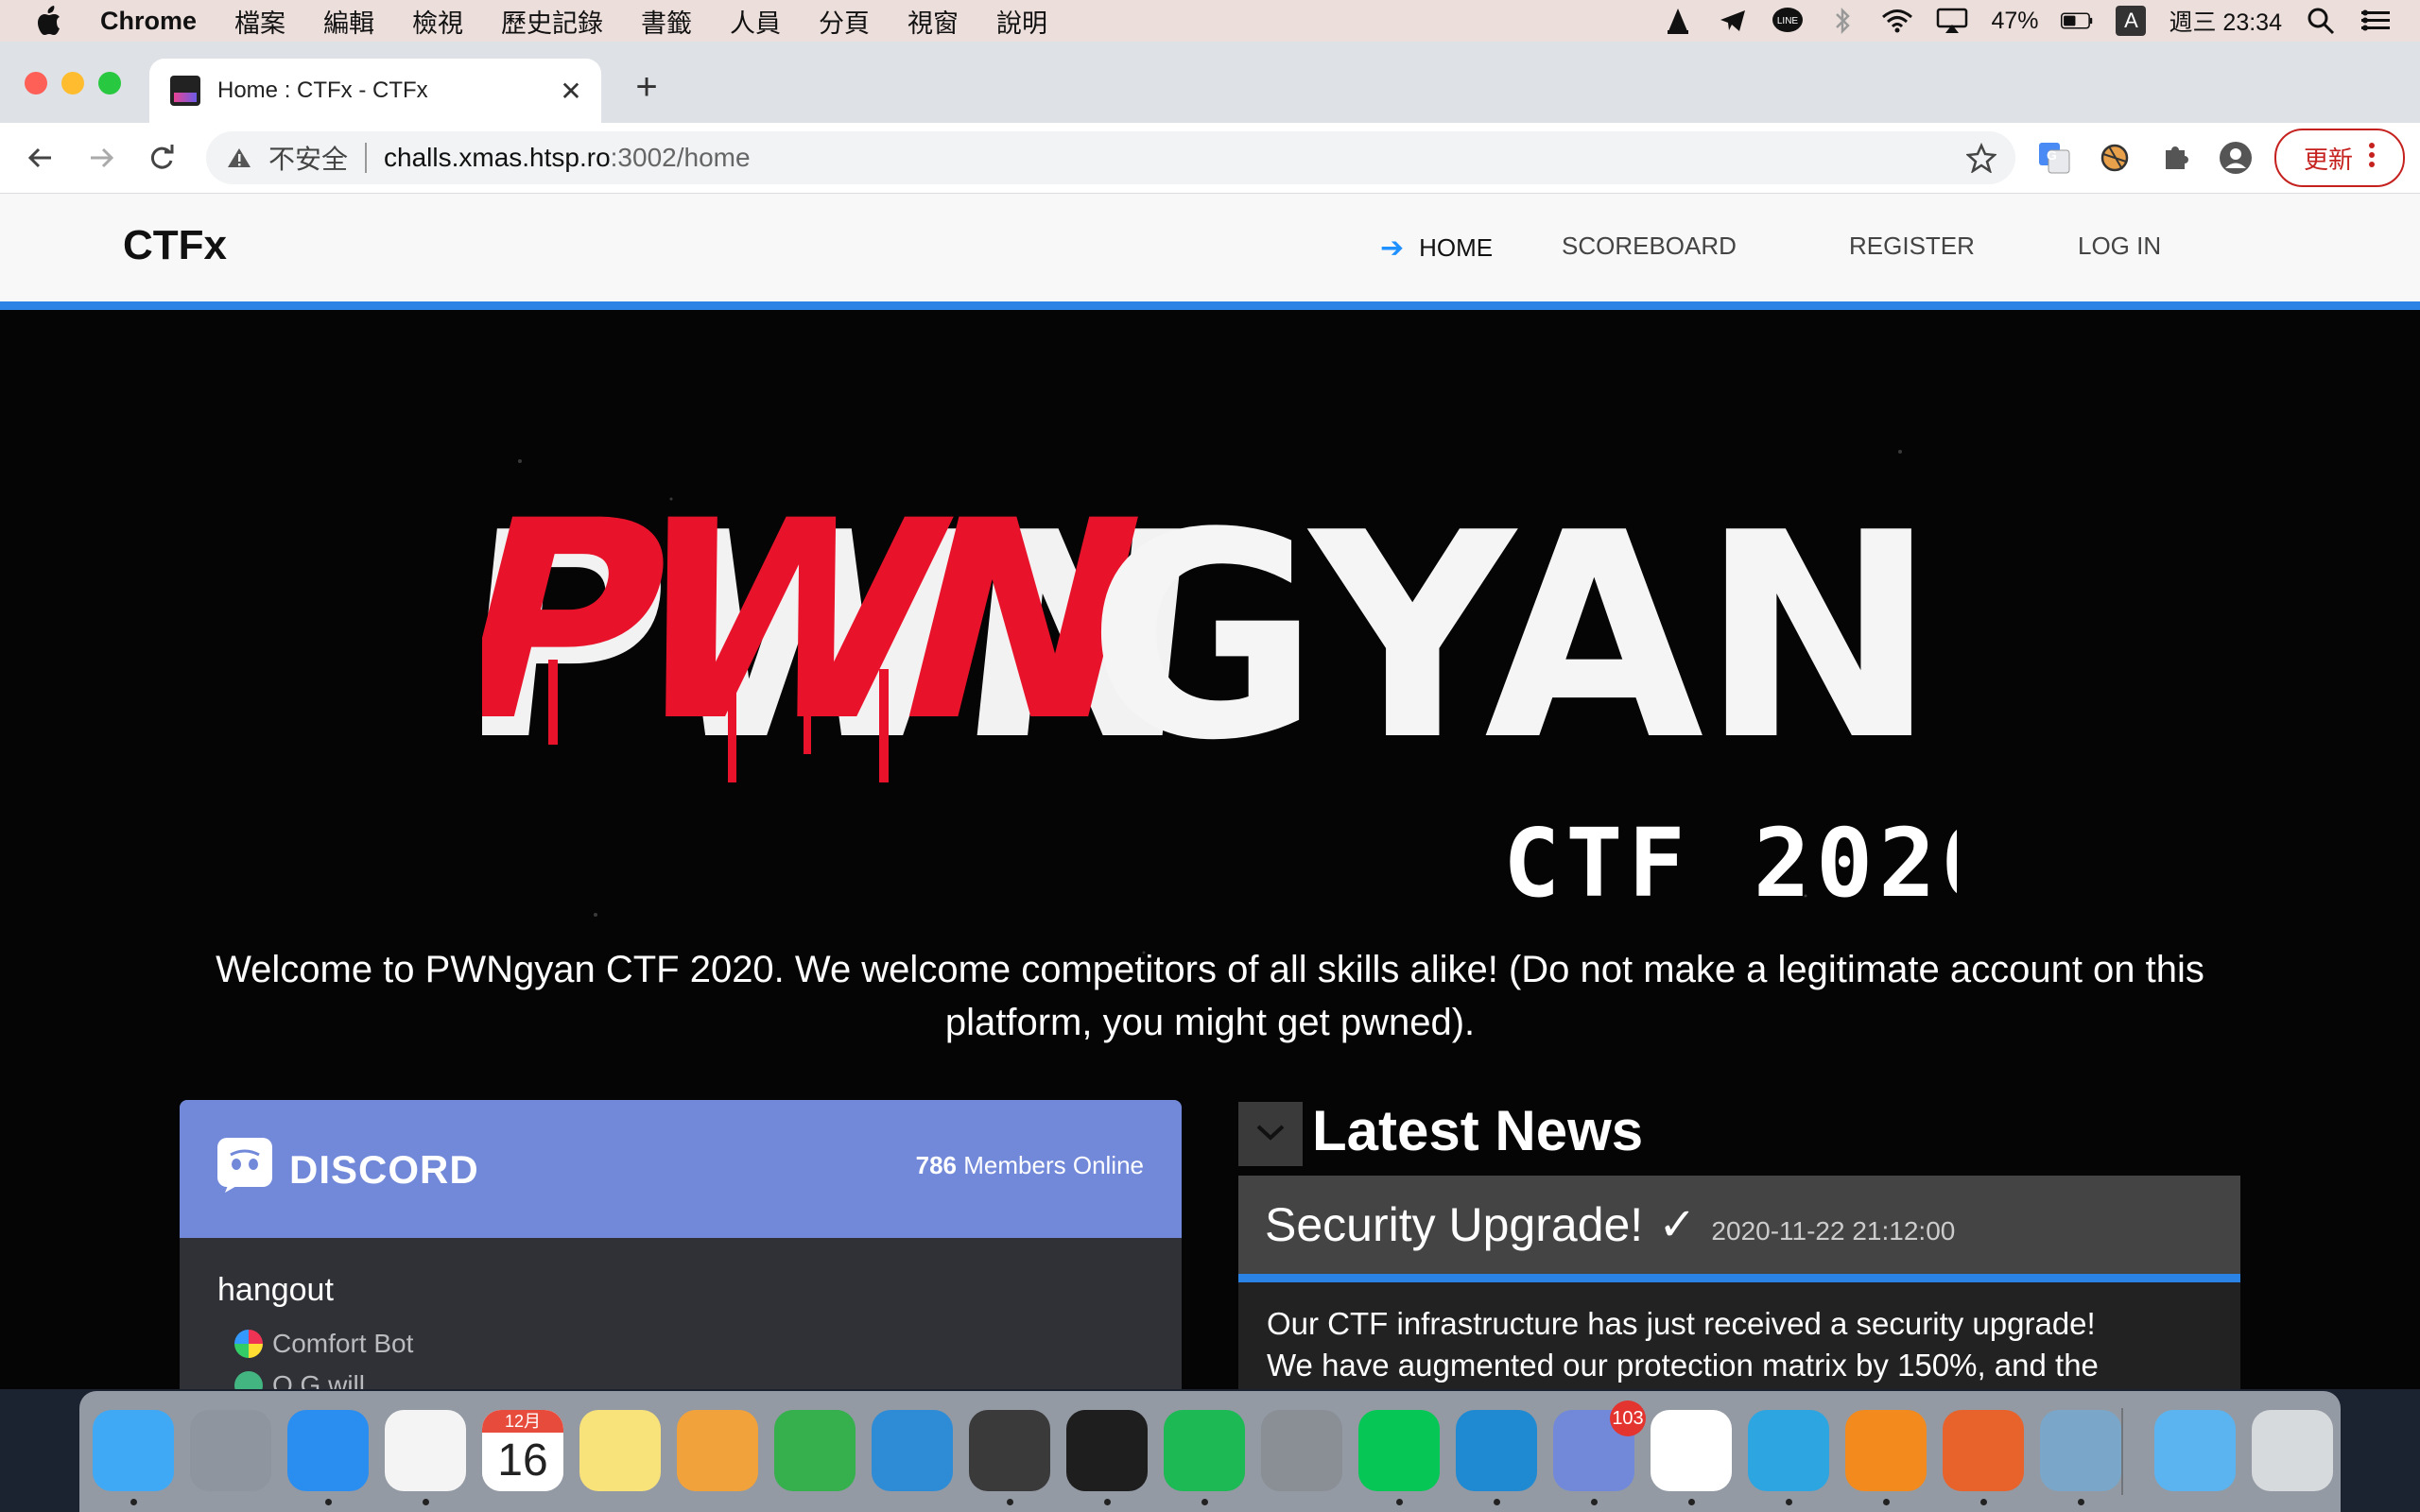 The width and height of the screenshot is (2420, 1512). Describe the element at coordinates (1302, 1450) in the screenshot. I see `dock-system-preferences-icon` at that location.